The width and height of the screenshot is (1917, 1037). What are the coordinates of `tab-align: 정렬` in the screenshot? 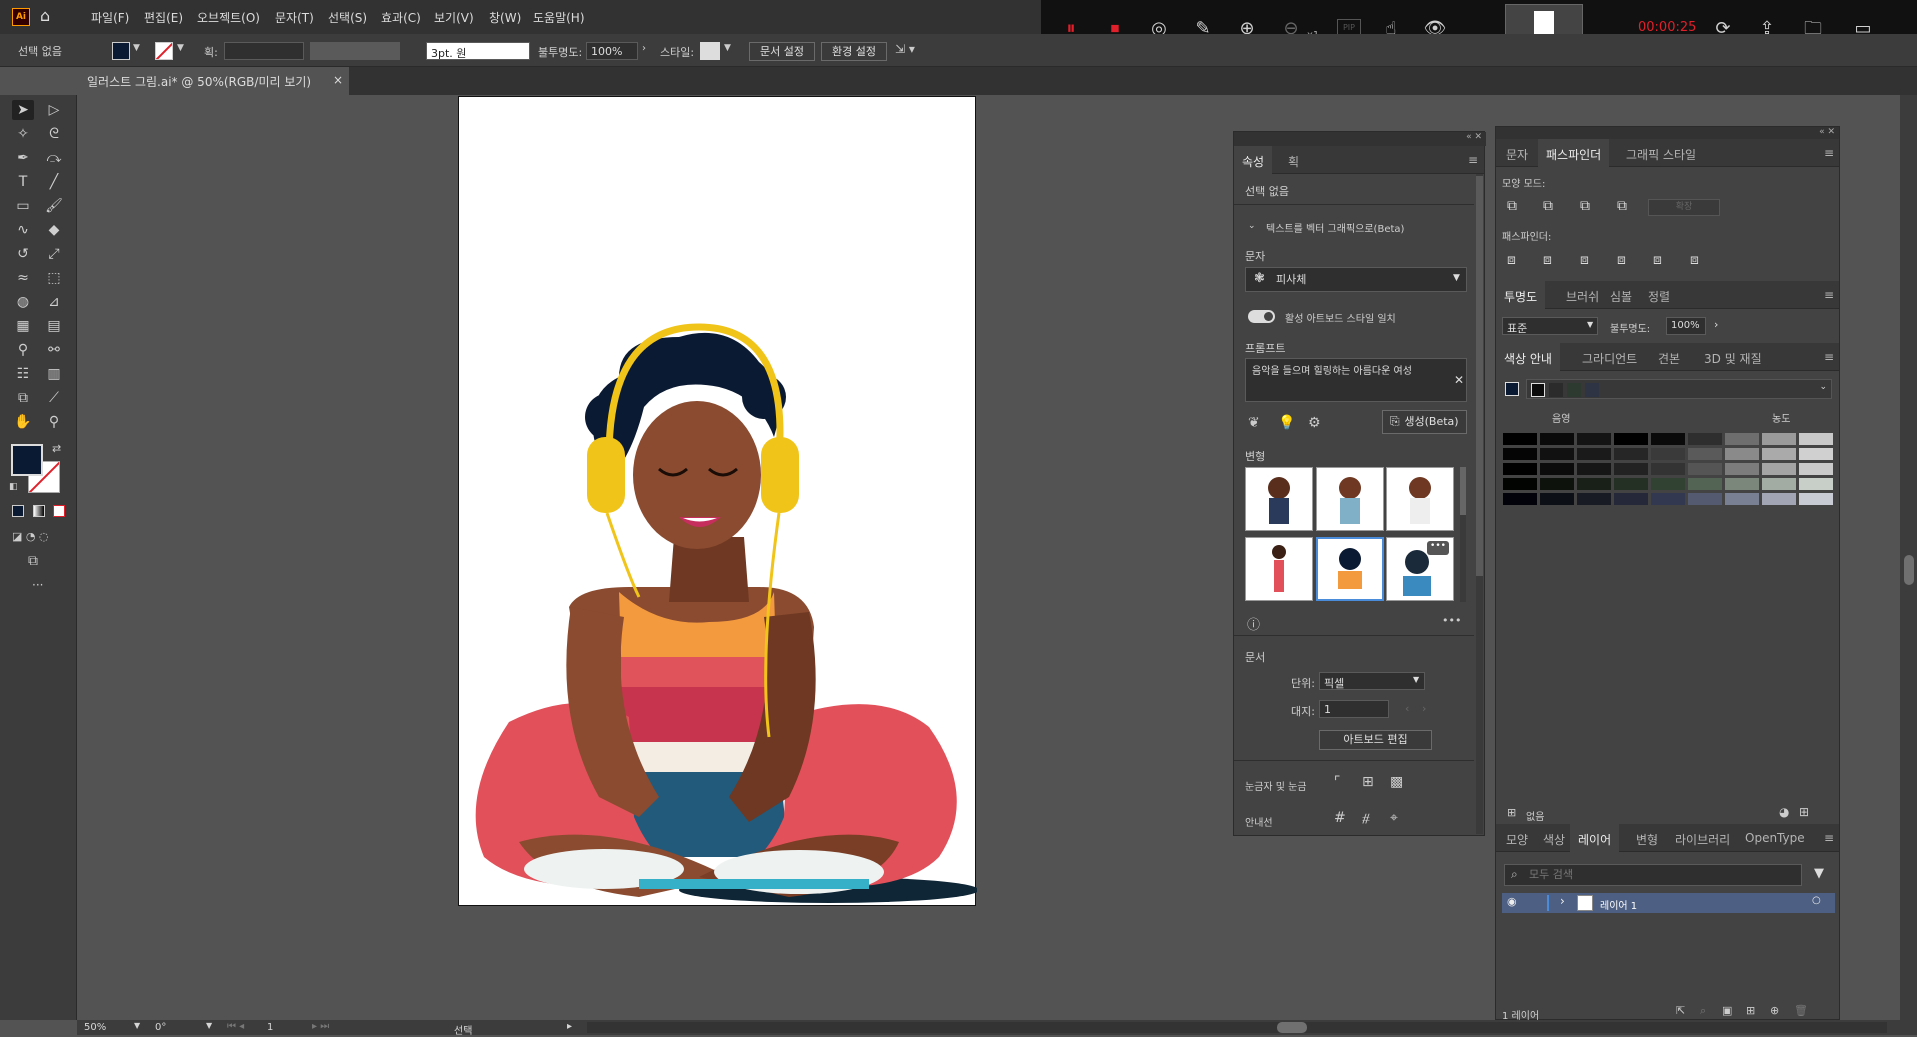 It's located at (1659, 296).